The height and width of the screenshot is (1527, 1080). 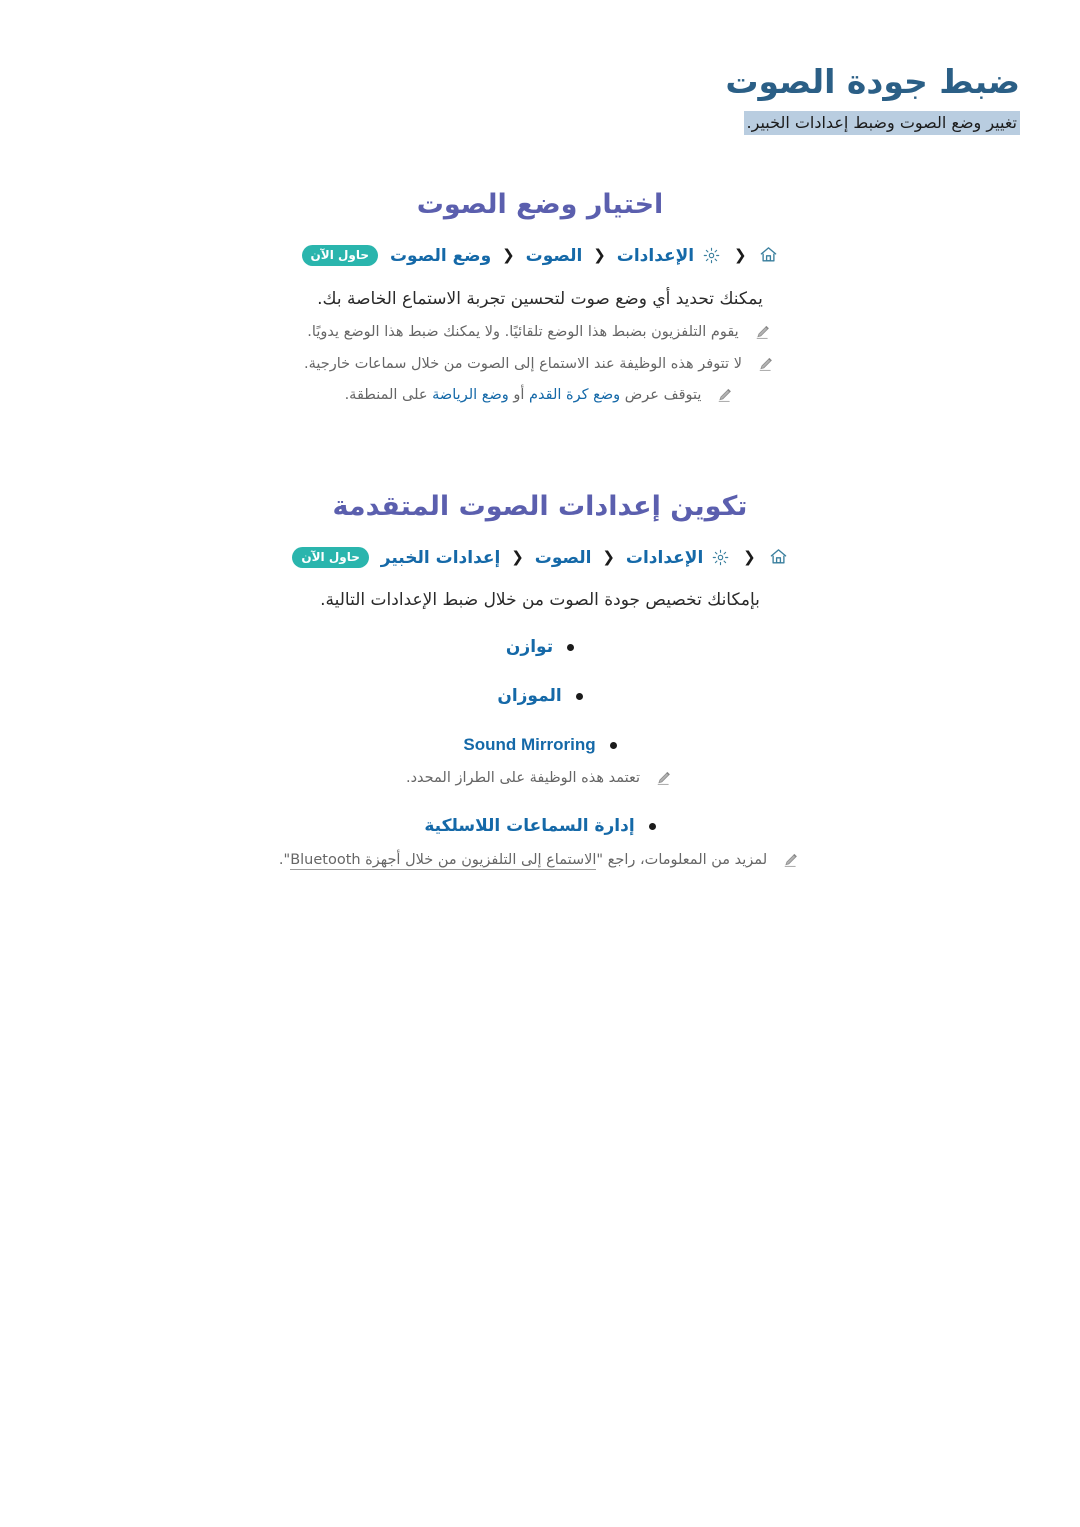 I want to click on setting-balance: توازن, so click(x=529, y=647).